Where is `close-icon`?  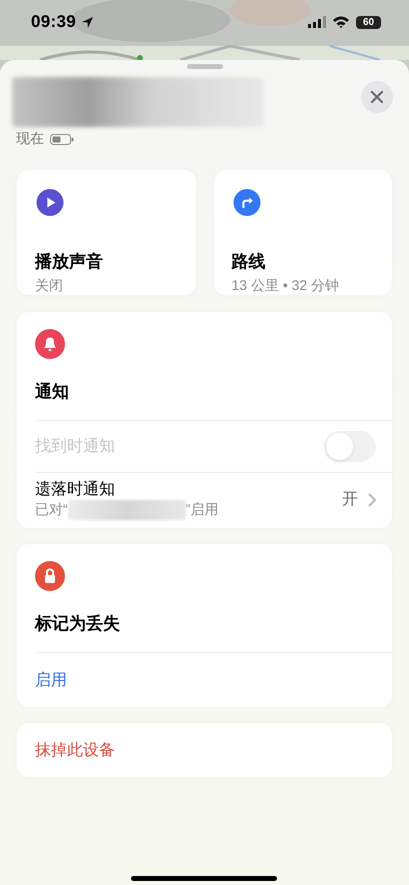 close-icon is located at coordinates (377, 97).